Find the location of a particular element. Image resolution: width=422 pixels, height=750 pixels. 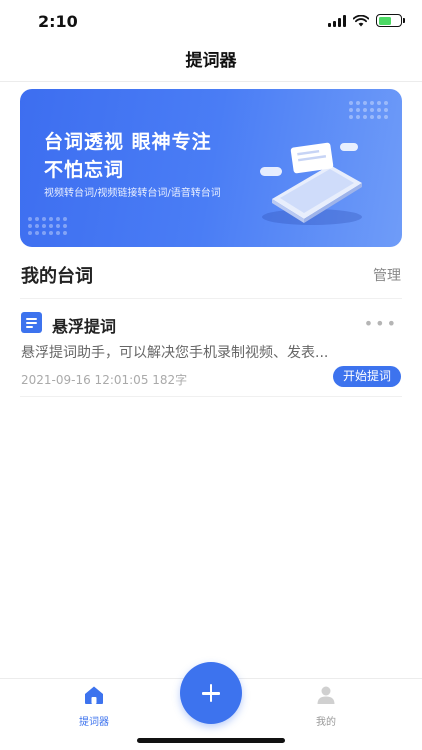

banner-headline: 台词透视 眼神专注 is located at coordinates (128, 142).